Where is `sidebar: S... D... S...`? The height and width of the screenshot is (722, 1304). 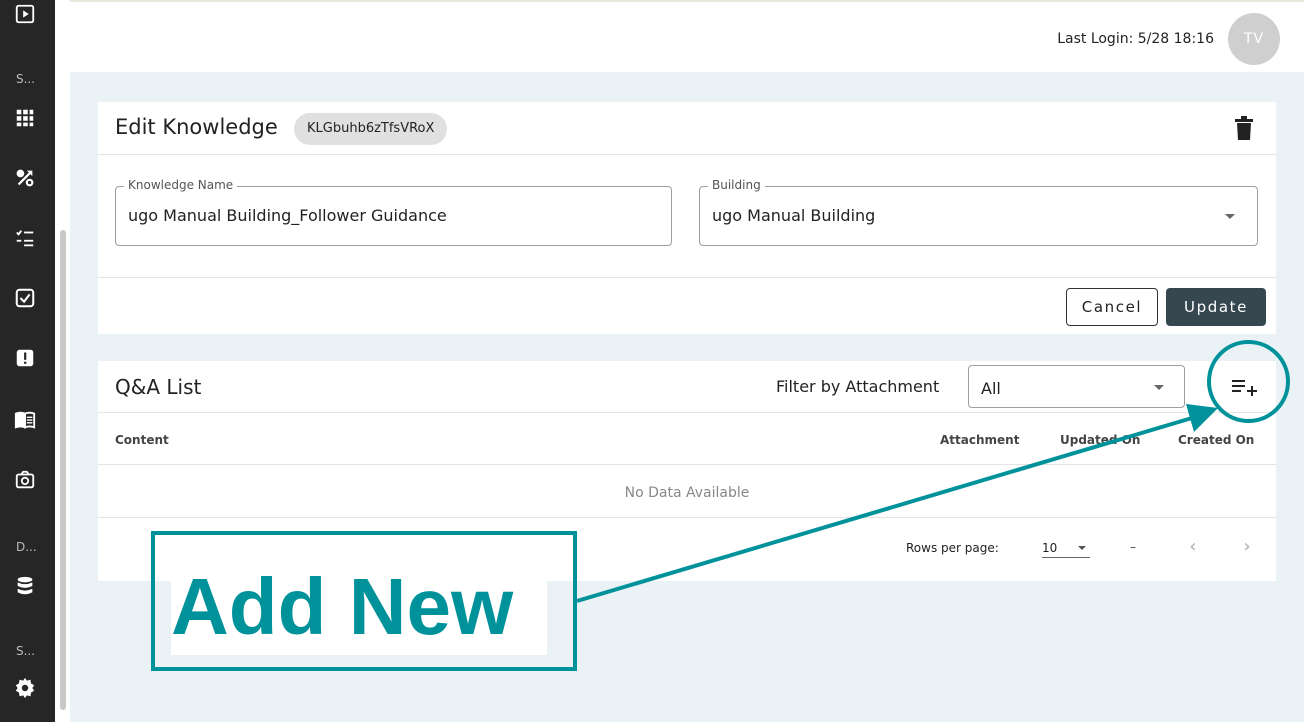
sidebar: S... D... S... is located at coordinates (27, 361).